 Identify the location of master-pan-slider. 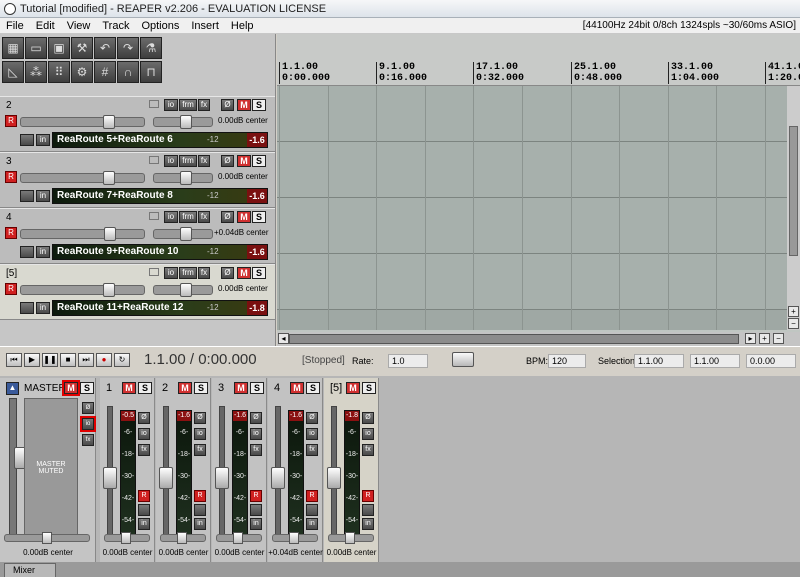
(47, 538).